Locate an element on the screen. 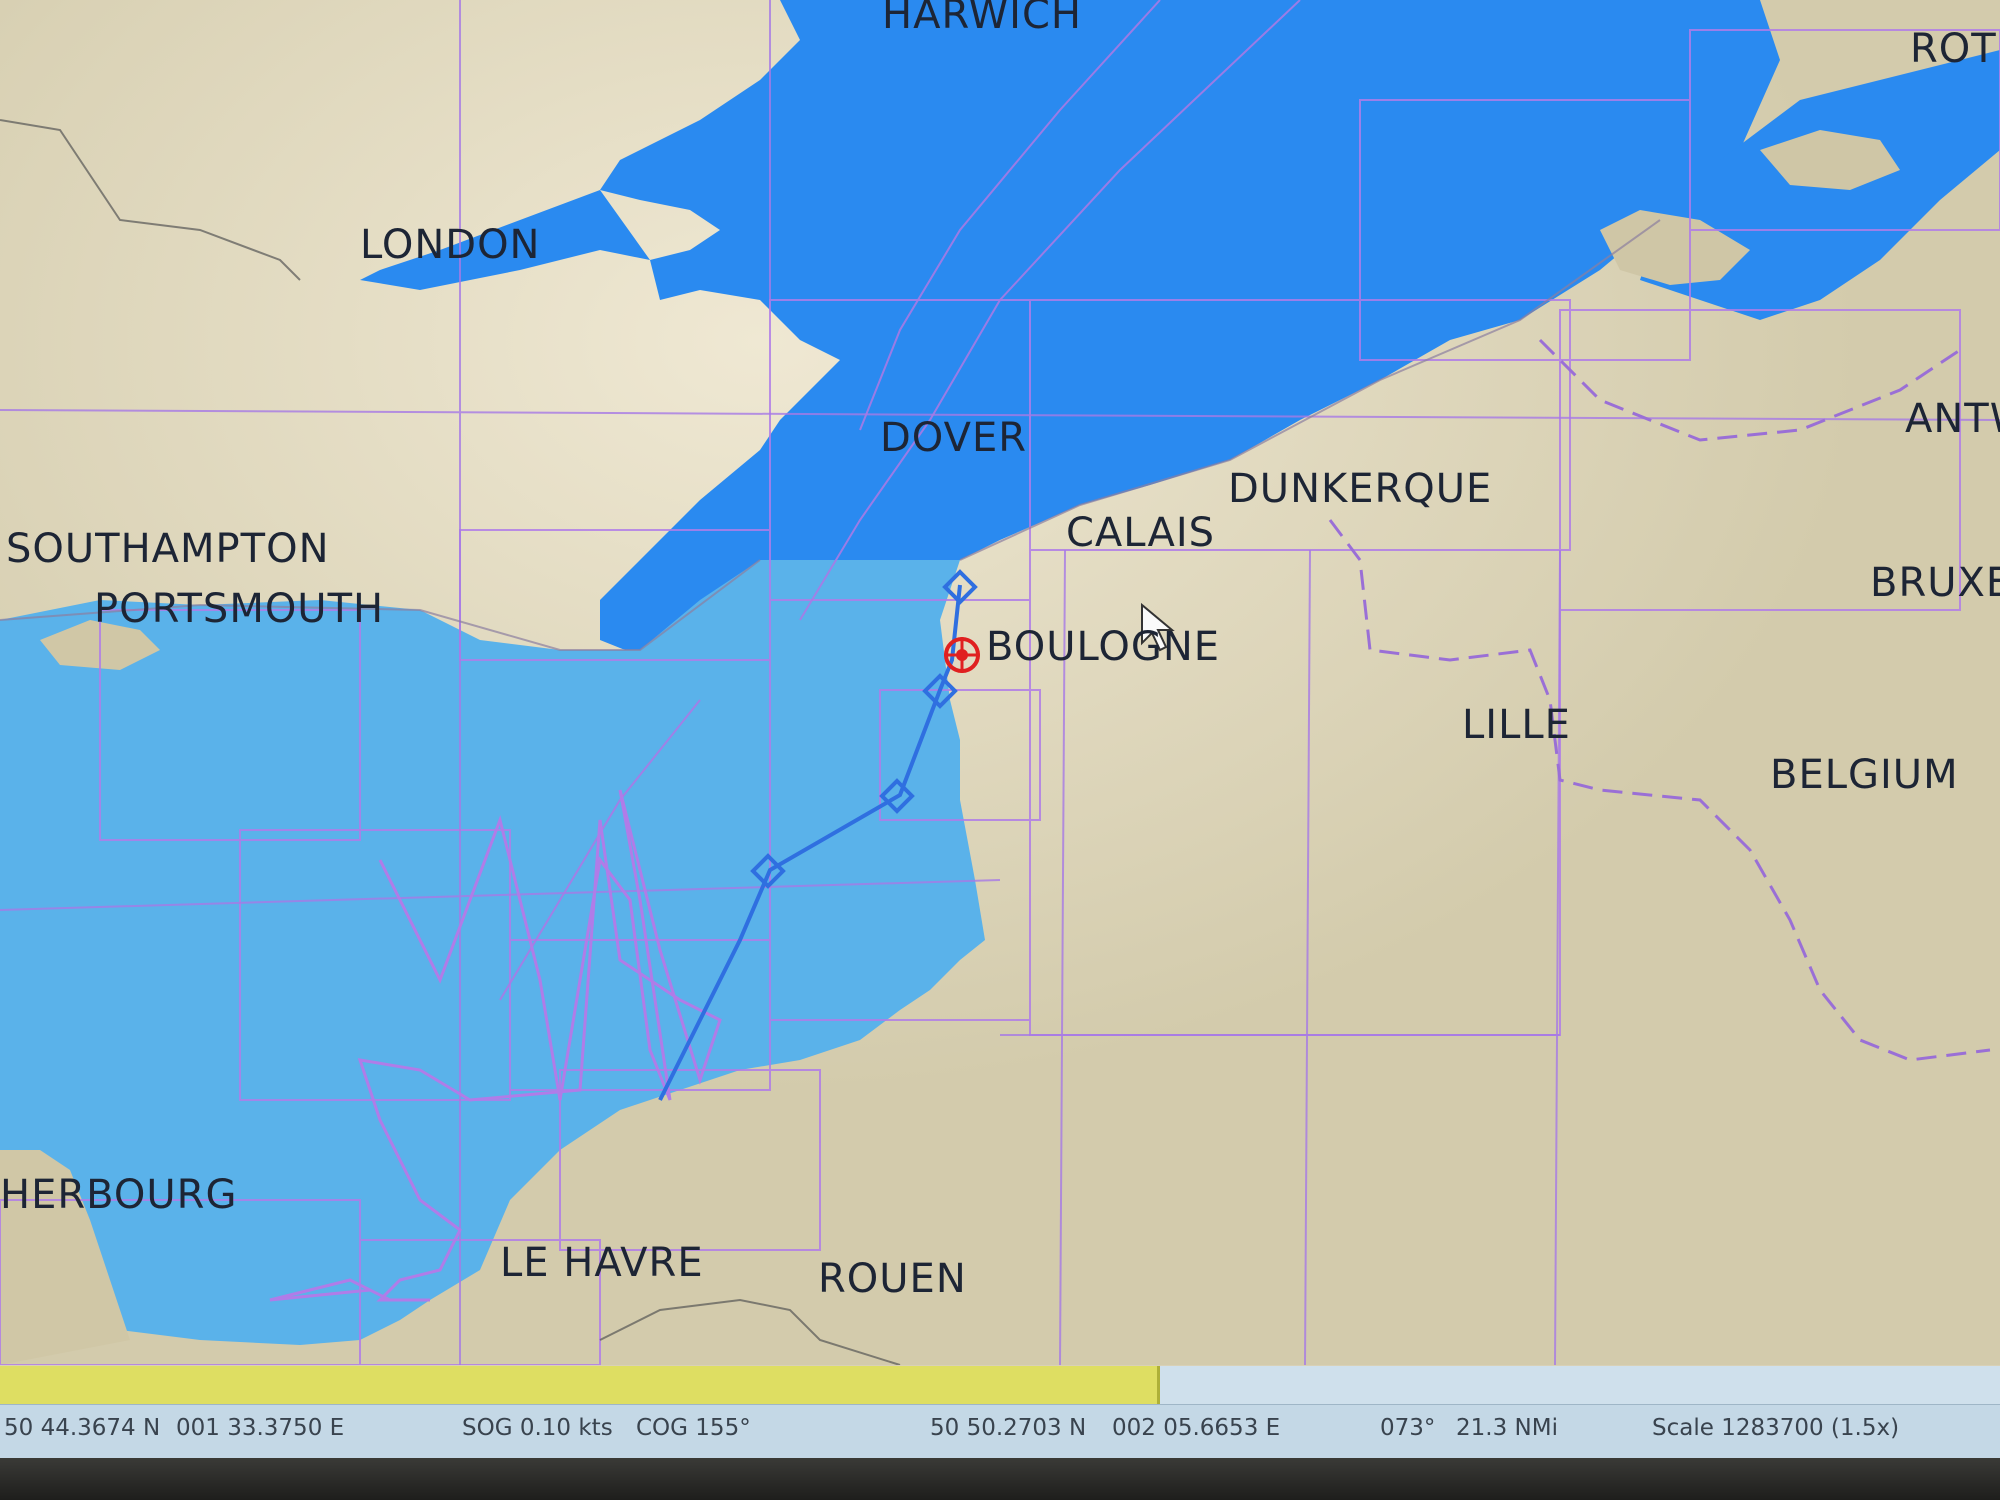 The image size is (2000, 1500). speed-over-ground: SOG 0.10 kts is located at coordinates (537, 1428).